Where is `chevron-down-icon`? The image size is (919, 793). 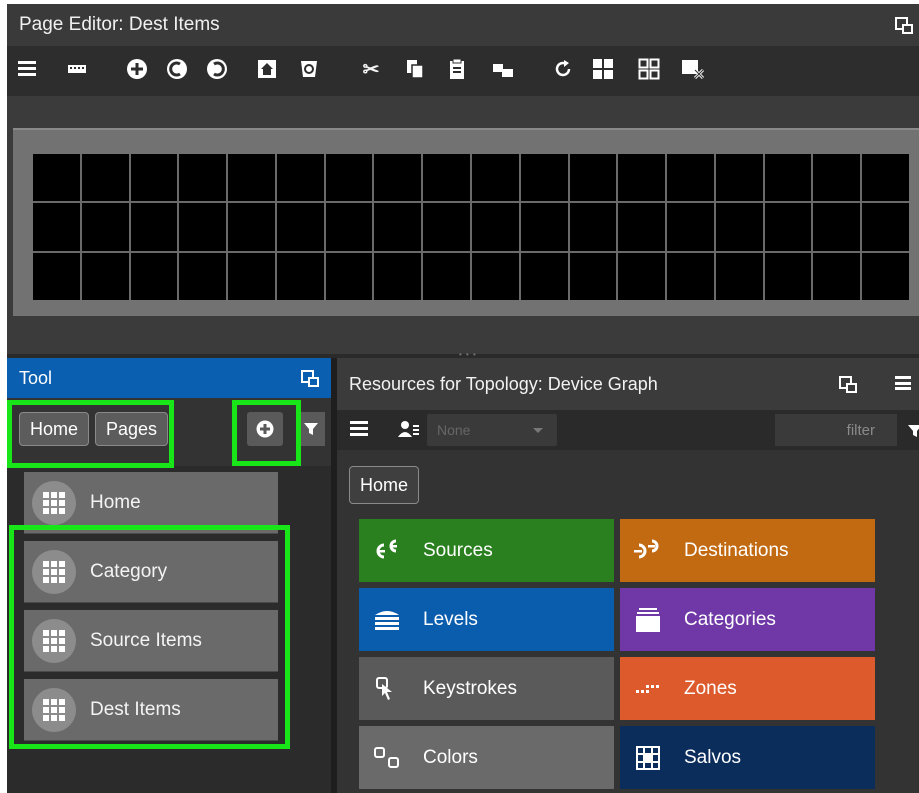 chevron-down-icon is located at coordinates (538, 430).